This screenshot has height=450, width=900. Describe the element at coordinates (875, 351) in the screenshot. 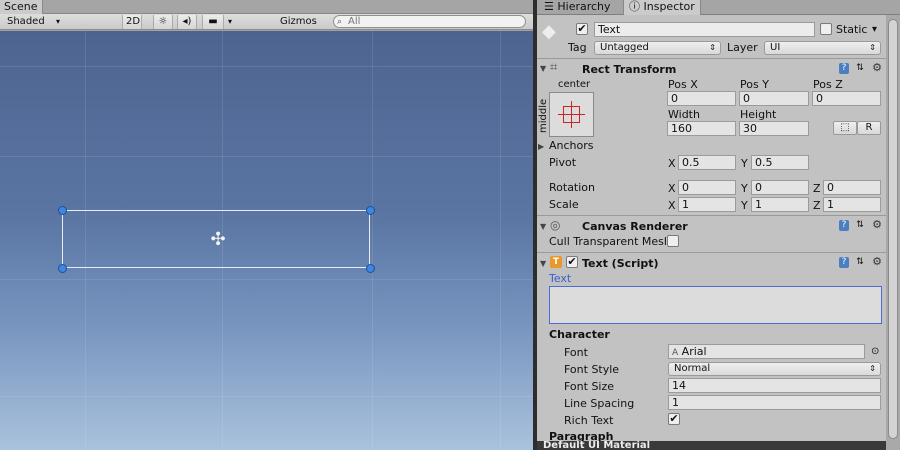

I see `object-picker-icon: ⊙` at that location.